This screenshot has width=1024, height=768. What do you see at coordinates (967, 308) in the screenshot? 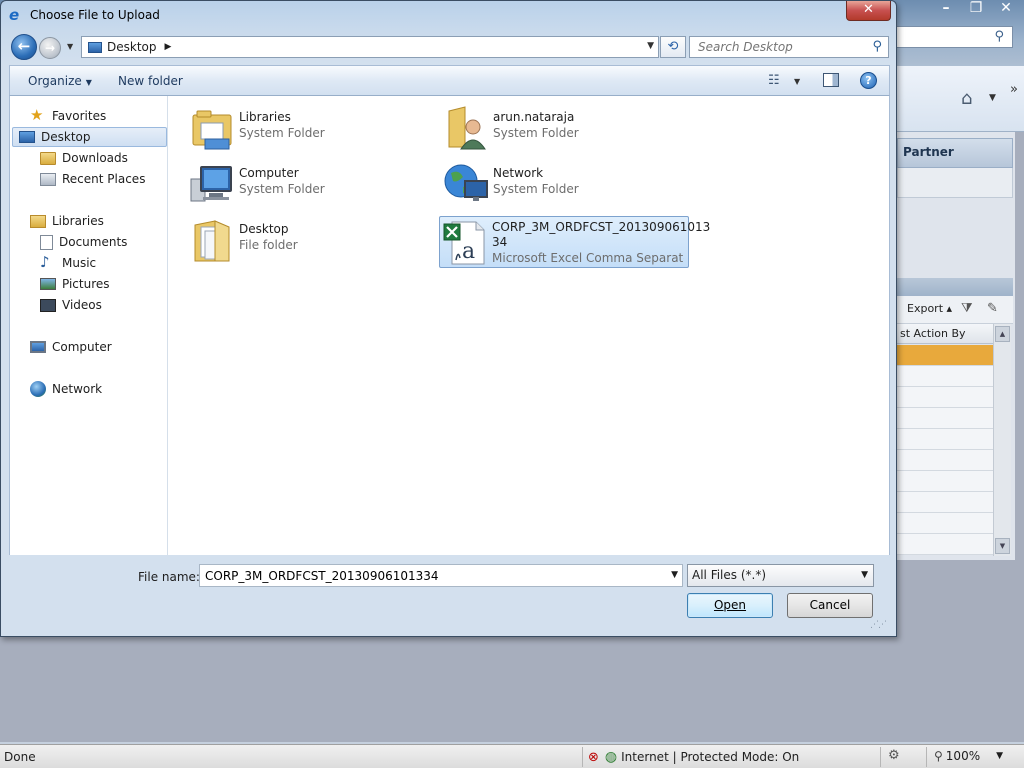
I see `filter-icon: ⧩` at bounding box center [967, 308].